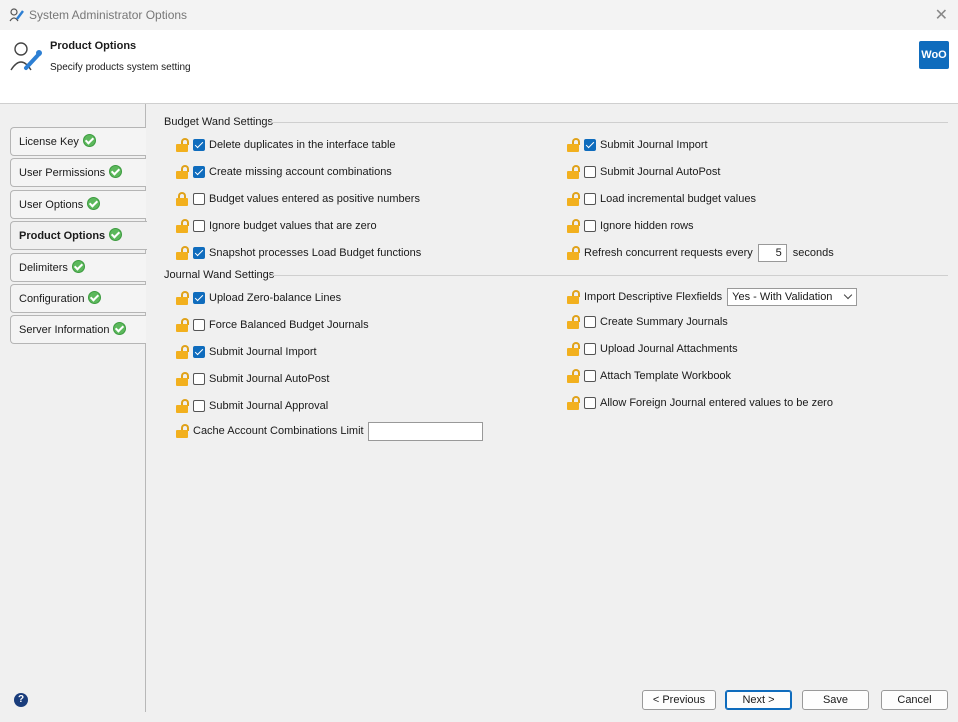  I want to click on title-bar: System Administrator Options ✕, so click(479, 15).